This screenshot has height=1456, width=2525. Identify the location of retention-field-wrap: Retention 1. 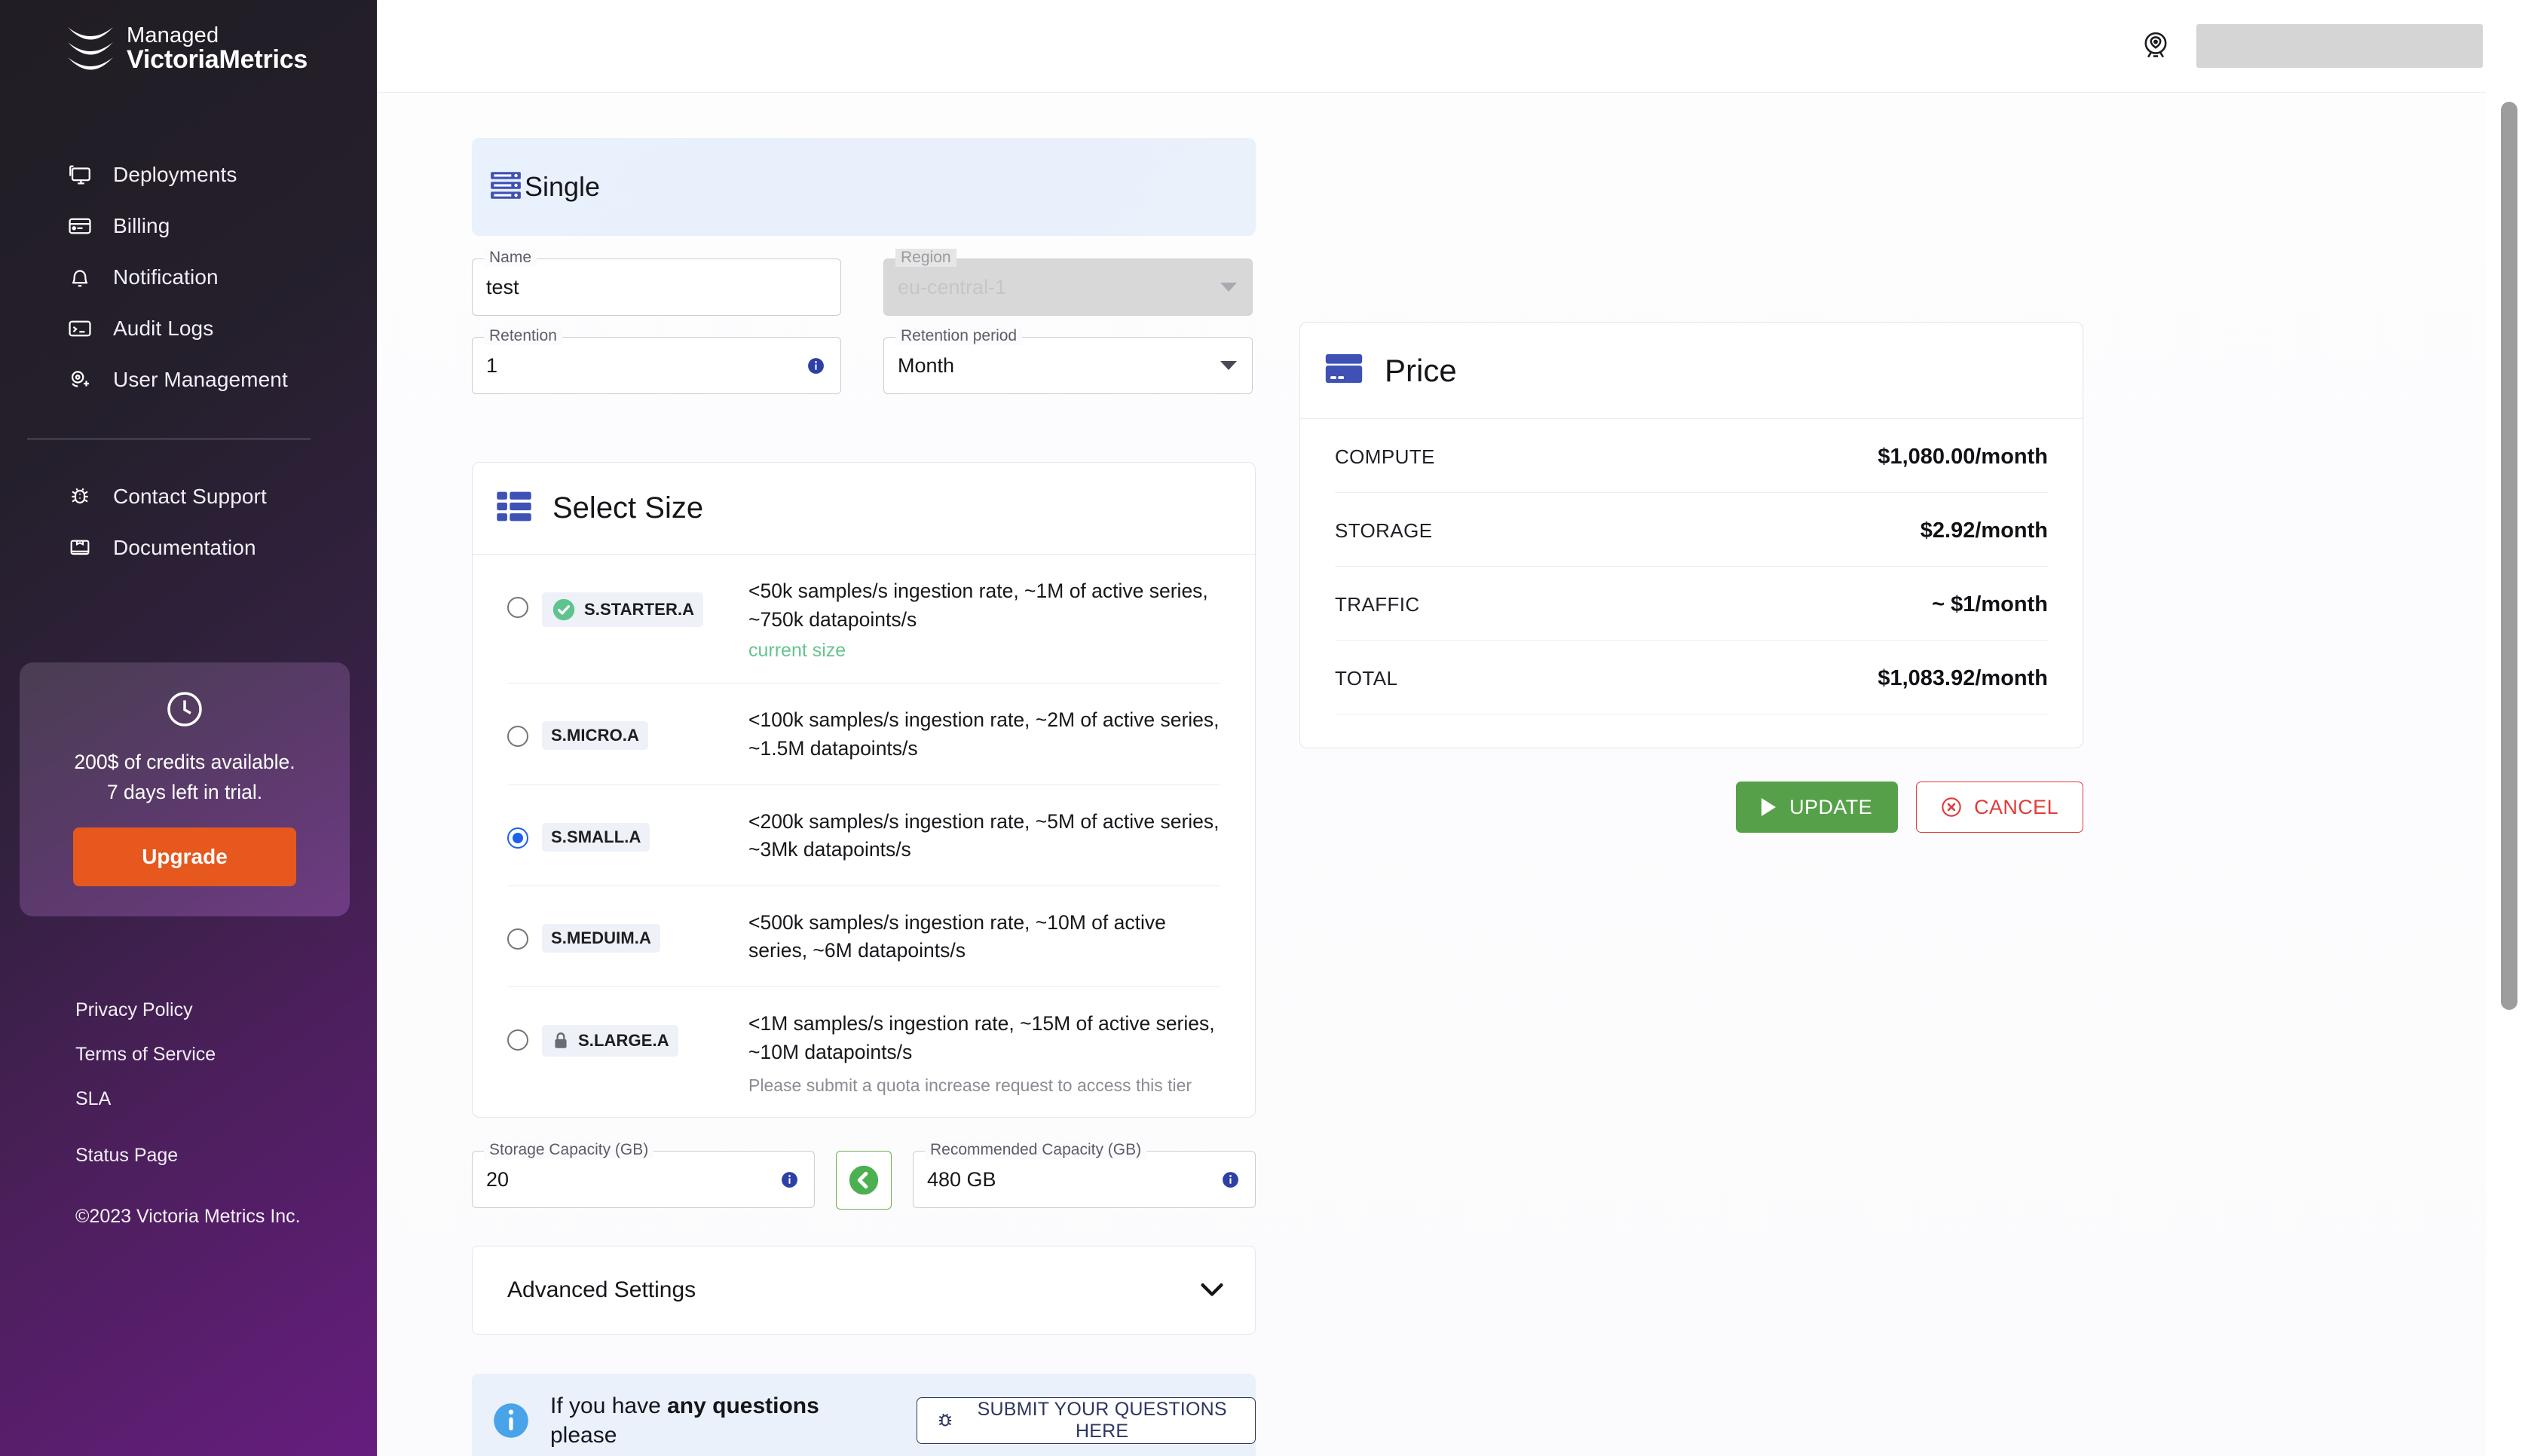
(656, 360).